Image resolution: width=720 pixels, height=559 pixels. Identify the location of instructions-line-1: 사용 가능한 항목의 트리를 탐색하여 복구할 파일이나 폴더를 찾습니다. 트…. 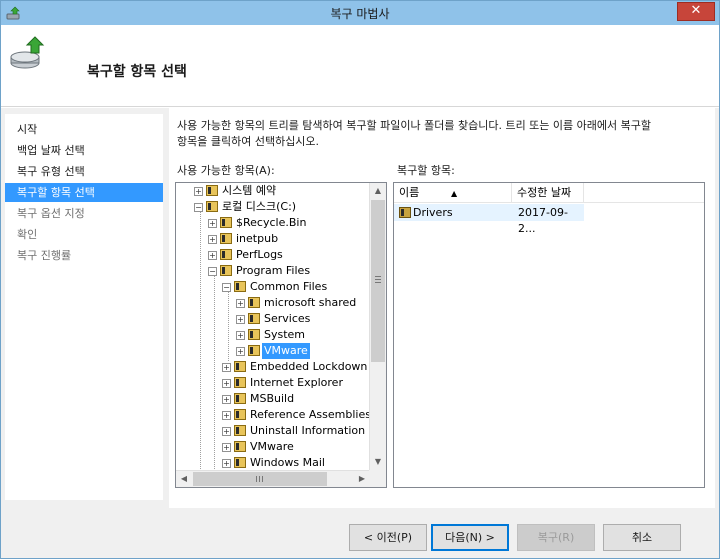
(414, 125).